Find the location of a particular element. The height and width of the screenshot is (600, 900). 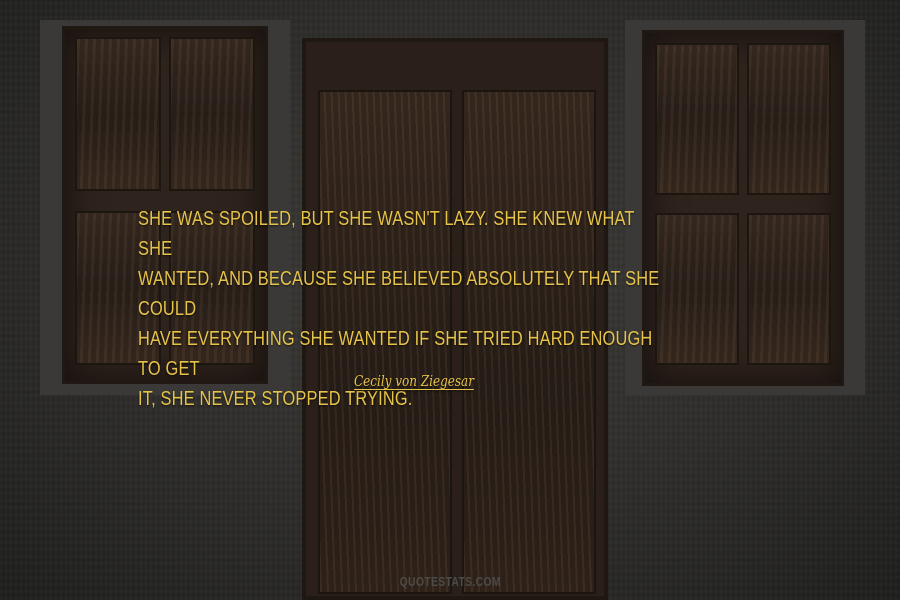

quote-line: it, she never stopped trying. is located at coordinates (275, 399).